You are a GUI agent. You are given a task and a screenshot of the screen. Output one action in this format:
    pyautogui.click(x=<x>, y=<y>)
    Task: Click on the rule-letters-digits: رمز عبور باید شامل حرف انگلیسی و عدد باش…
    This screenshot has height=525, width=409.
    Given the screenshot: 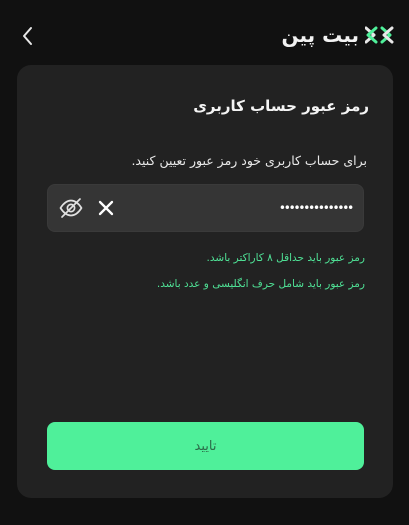 What is the action you would take?
    pyautogui.click(x=260, y=284)
    